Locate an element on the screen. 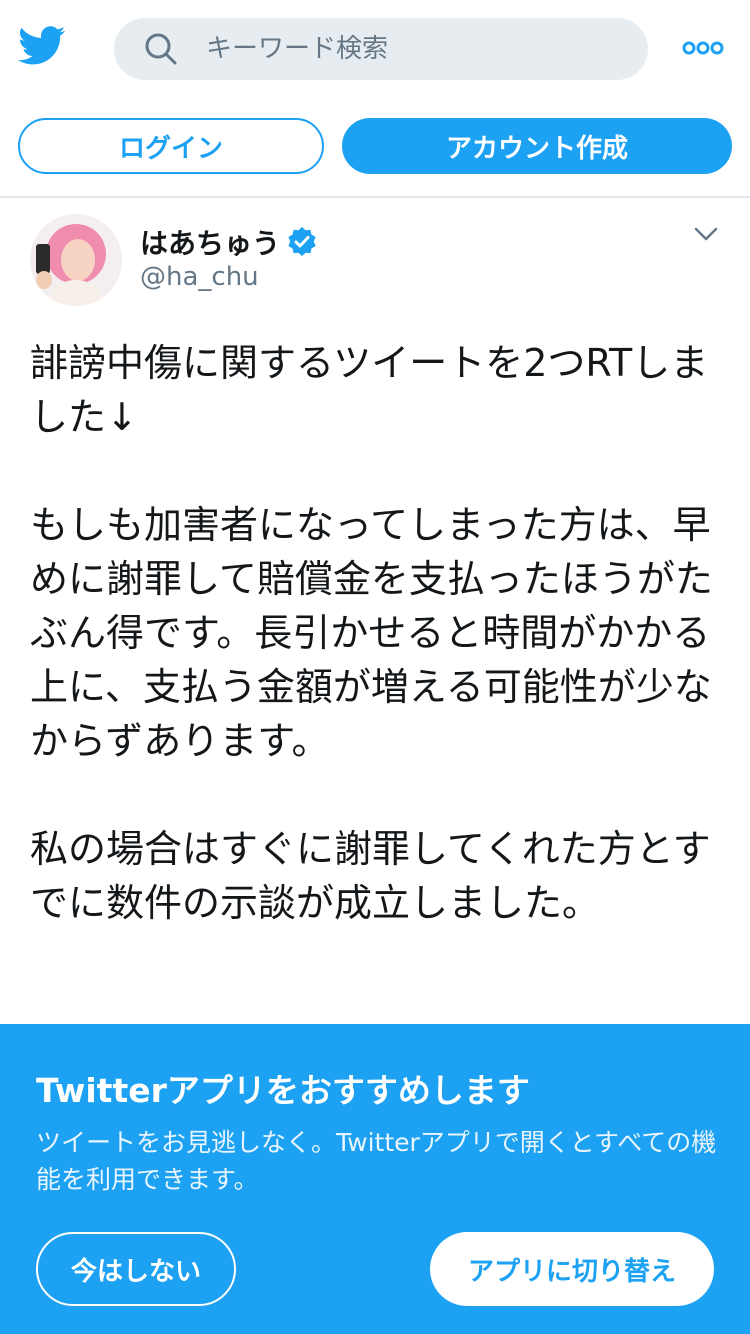 This screenshot has height=1334, width=750. twitter-bird-icon is located at coordinates (42, 46).